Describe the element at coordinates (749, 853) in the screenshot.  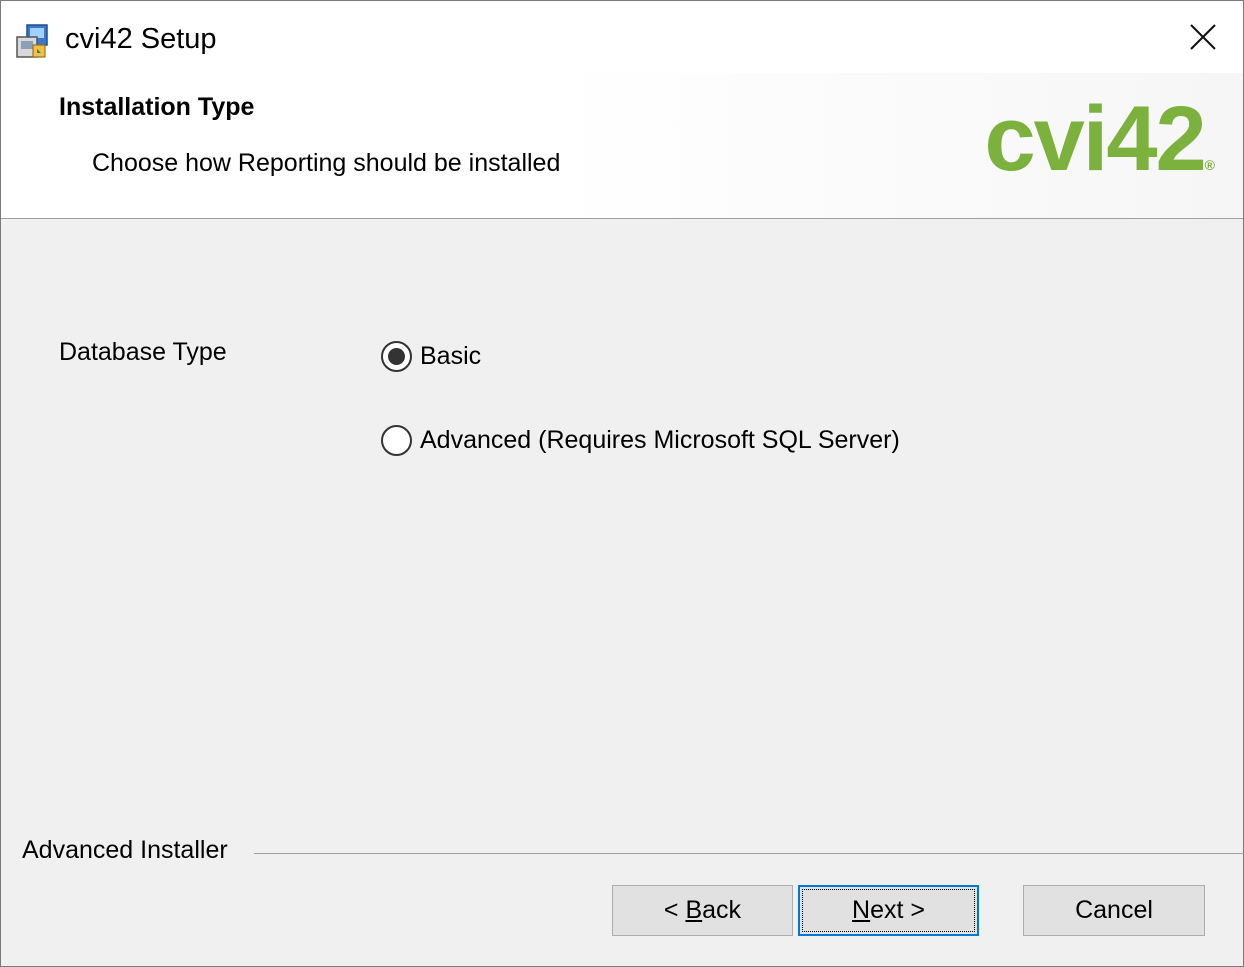
I see `footer-divider` at that location.